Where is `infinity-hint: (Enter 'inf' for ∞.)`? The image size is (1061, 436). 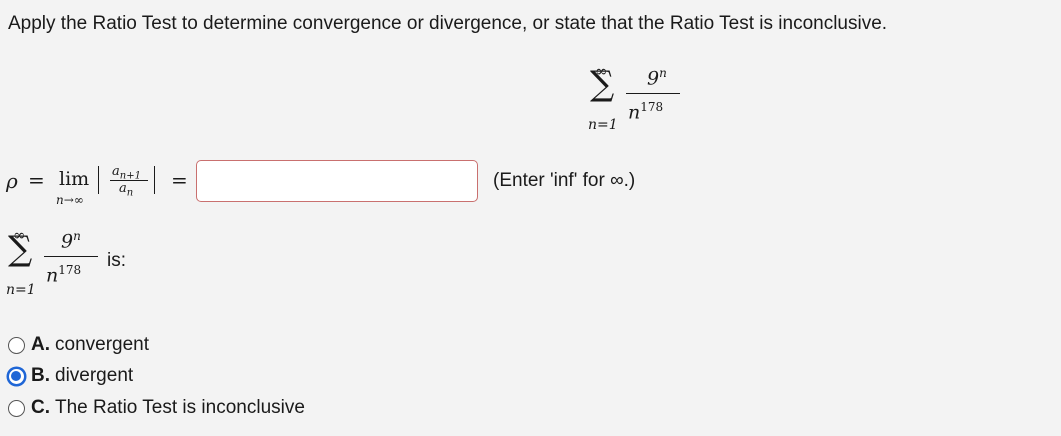
infinity-hint: (Enter 'inf' for ∞.) is located at coordinates (564, 180).